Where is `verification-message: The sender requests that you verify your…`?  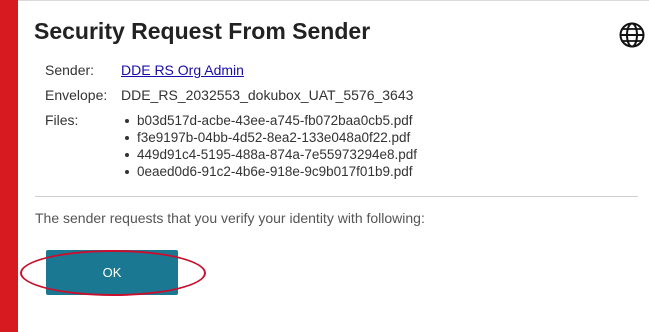 verification-message: The sender requests that you verify your… is located at coordinates (230, 218).